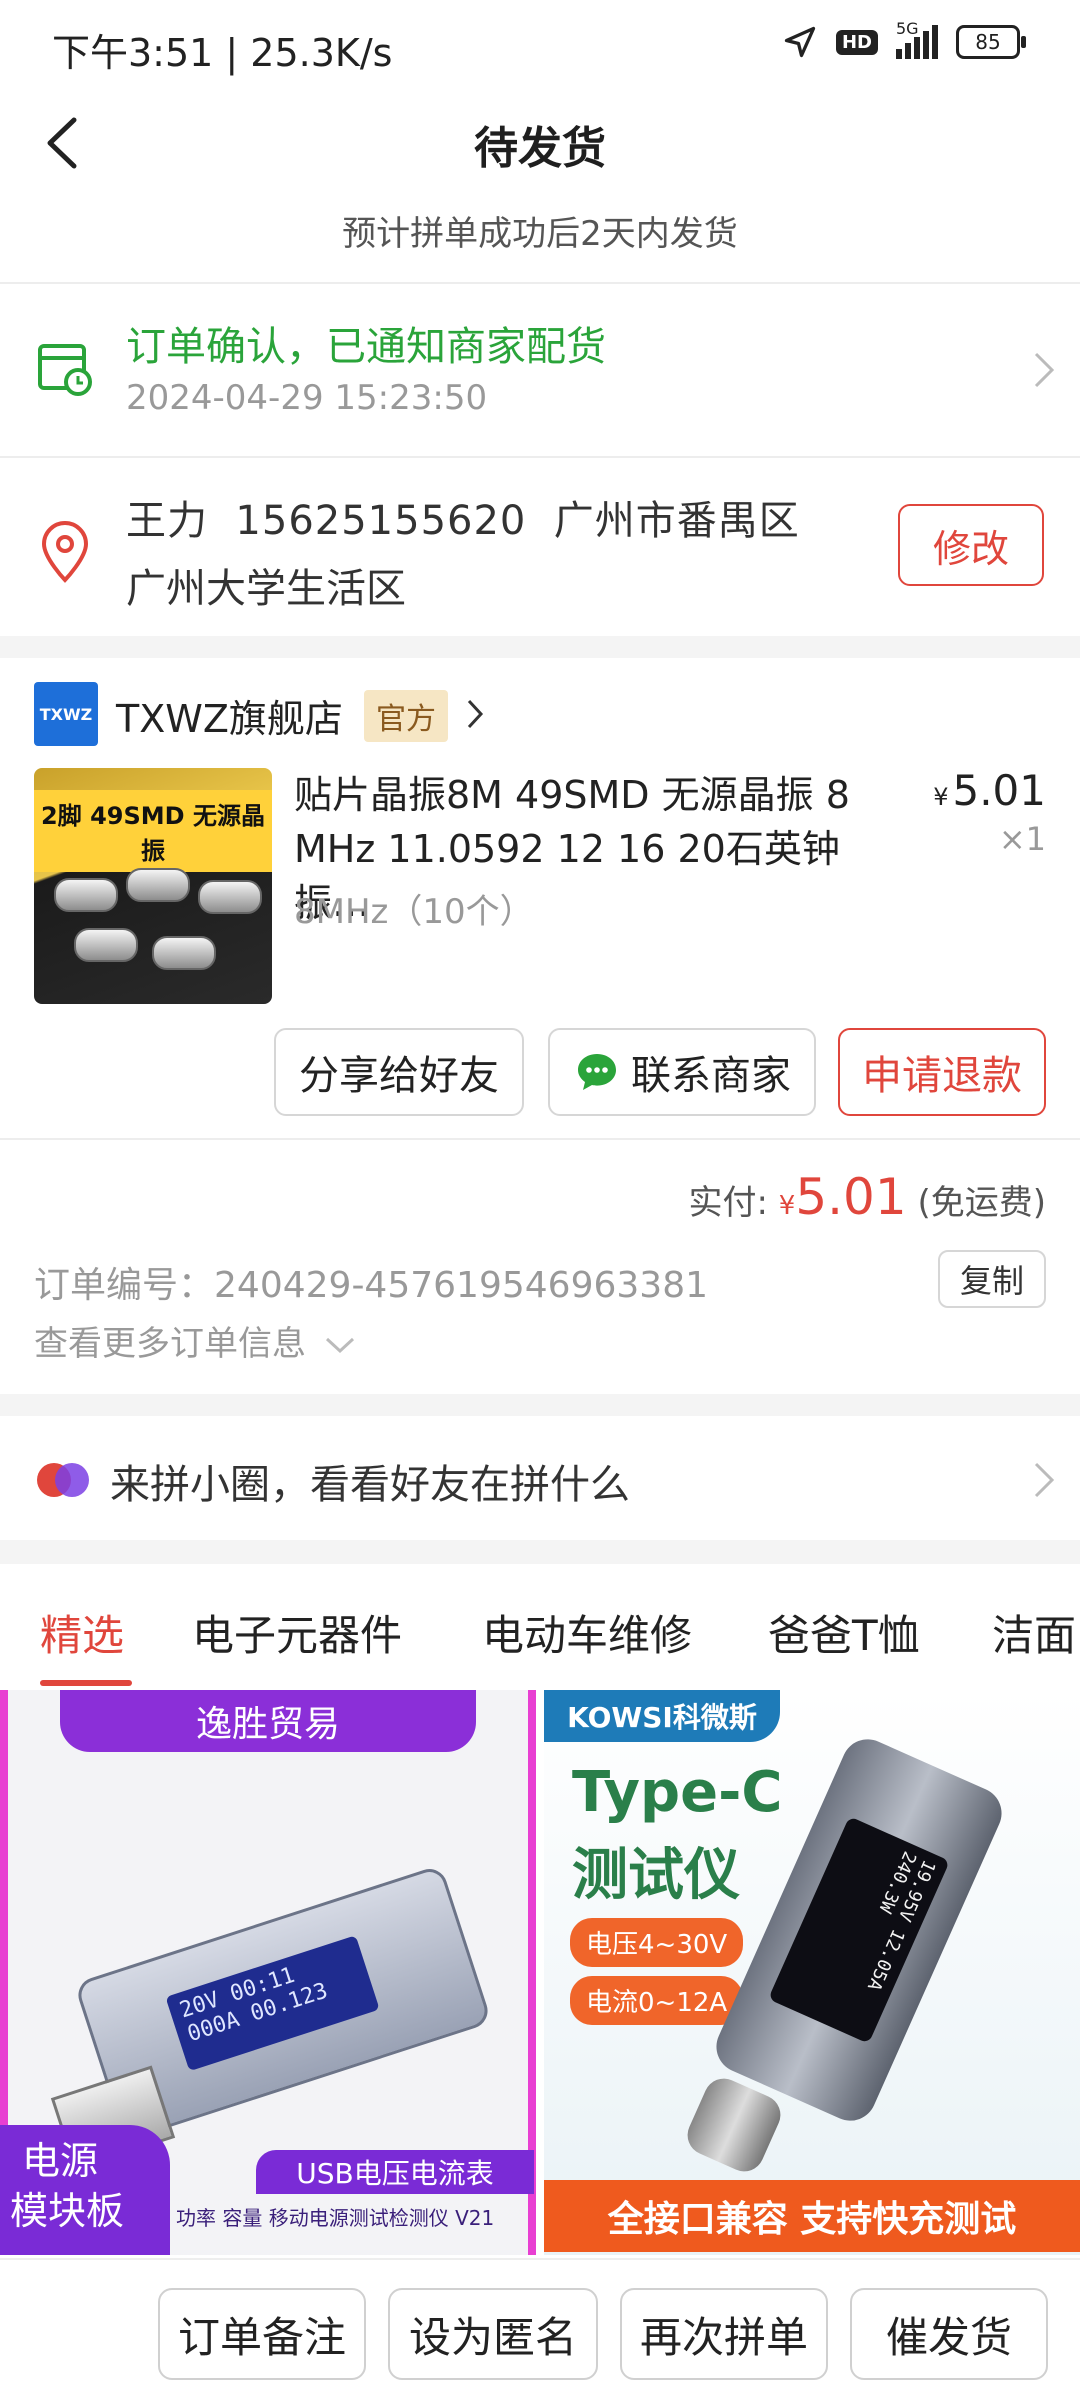 This screenshot has height=2402, width=1080. Describe the element at coordinates (335, 2218) in the screenshot. I see `card1-desc: 功率 容量 移动电源测试检测仪 V21` at that location.